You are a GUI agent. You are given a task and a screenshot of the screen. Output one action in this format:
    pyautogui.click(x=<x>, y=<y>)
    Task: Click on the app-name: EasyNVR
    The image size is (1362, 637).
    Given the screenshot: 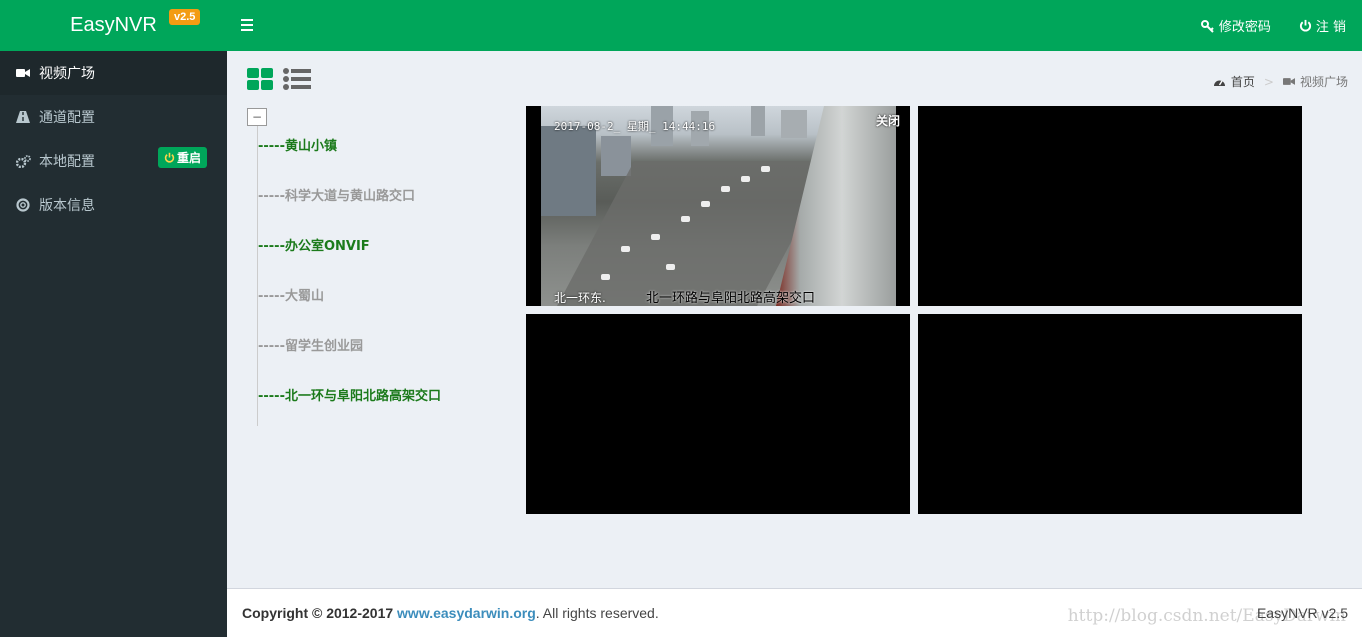 What is the action you would take?
    pyautogui.click(x=113, y=25)
    